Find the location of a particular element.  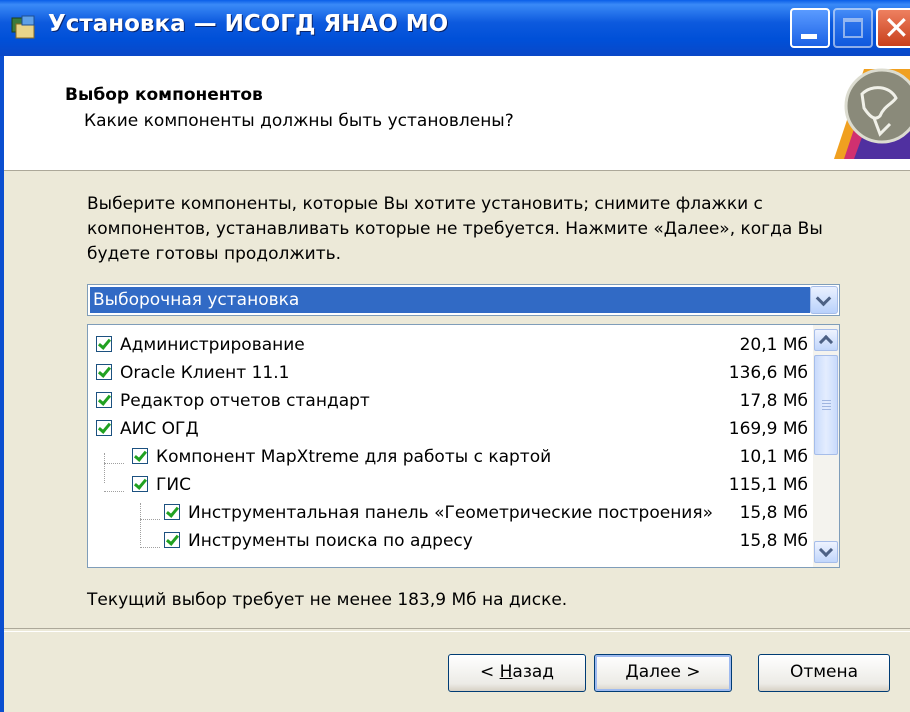

list-item: ГИС 115,1 Мб is located at coordinates (448, 485).